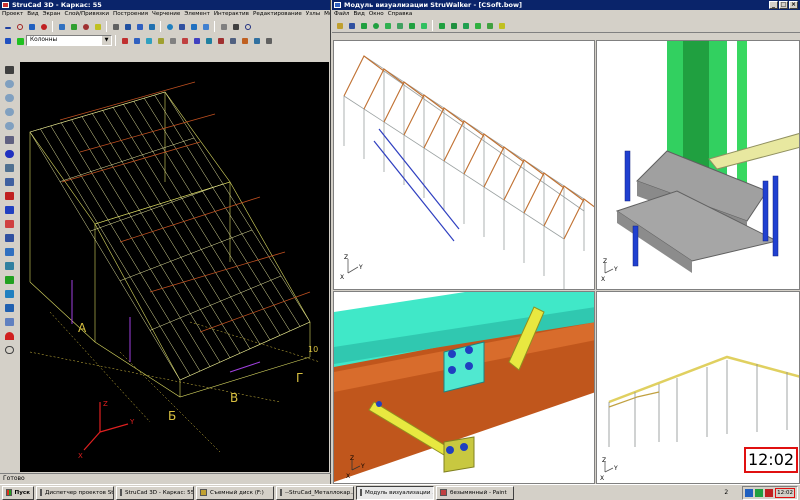  I want to click on rotate-tool-icon, so click(85, 26).